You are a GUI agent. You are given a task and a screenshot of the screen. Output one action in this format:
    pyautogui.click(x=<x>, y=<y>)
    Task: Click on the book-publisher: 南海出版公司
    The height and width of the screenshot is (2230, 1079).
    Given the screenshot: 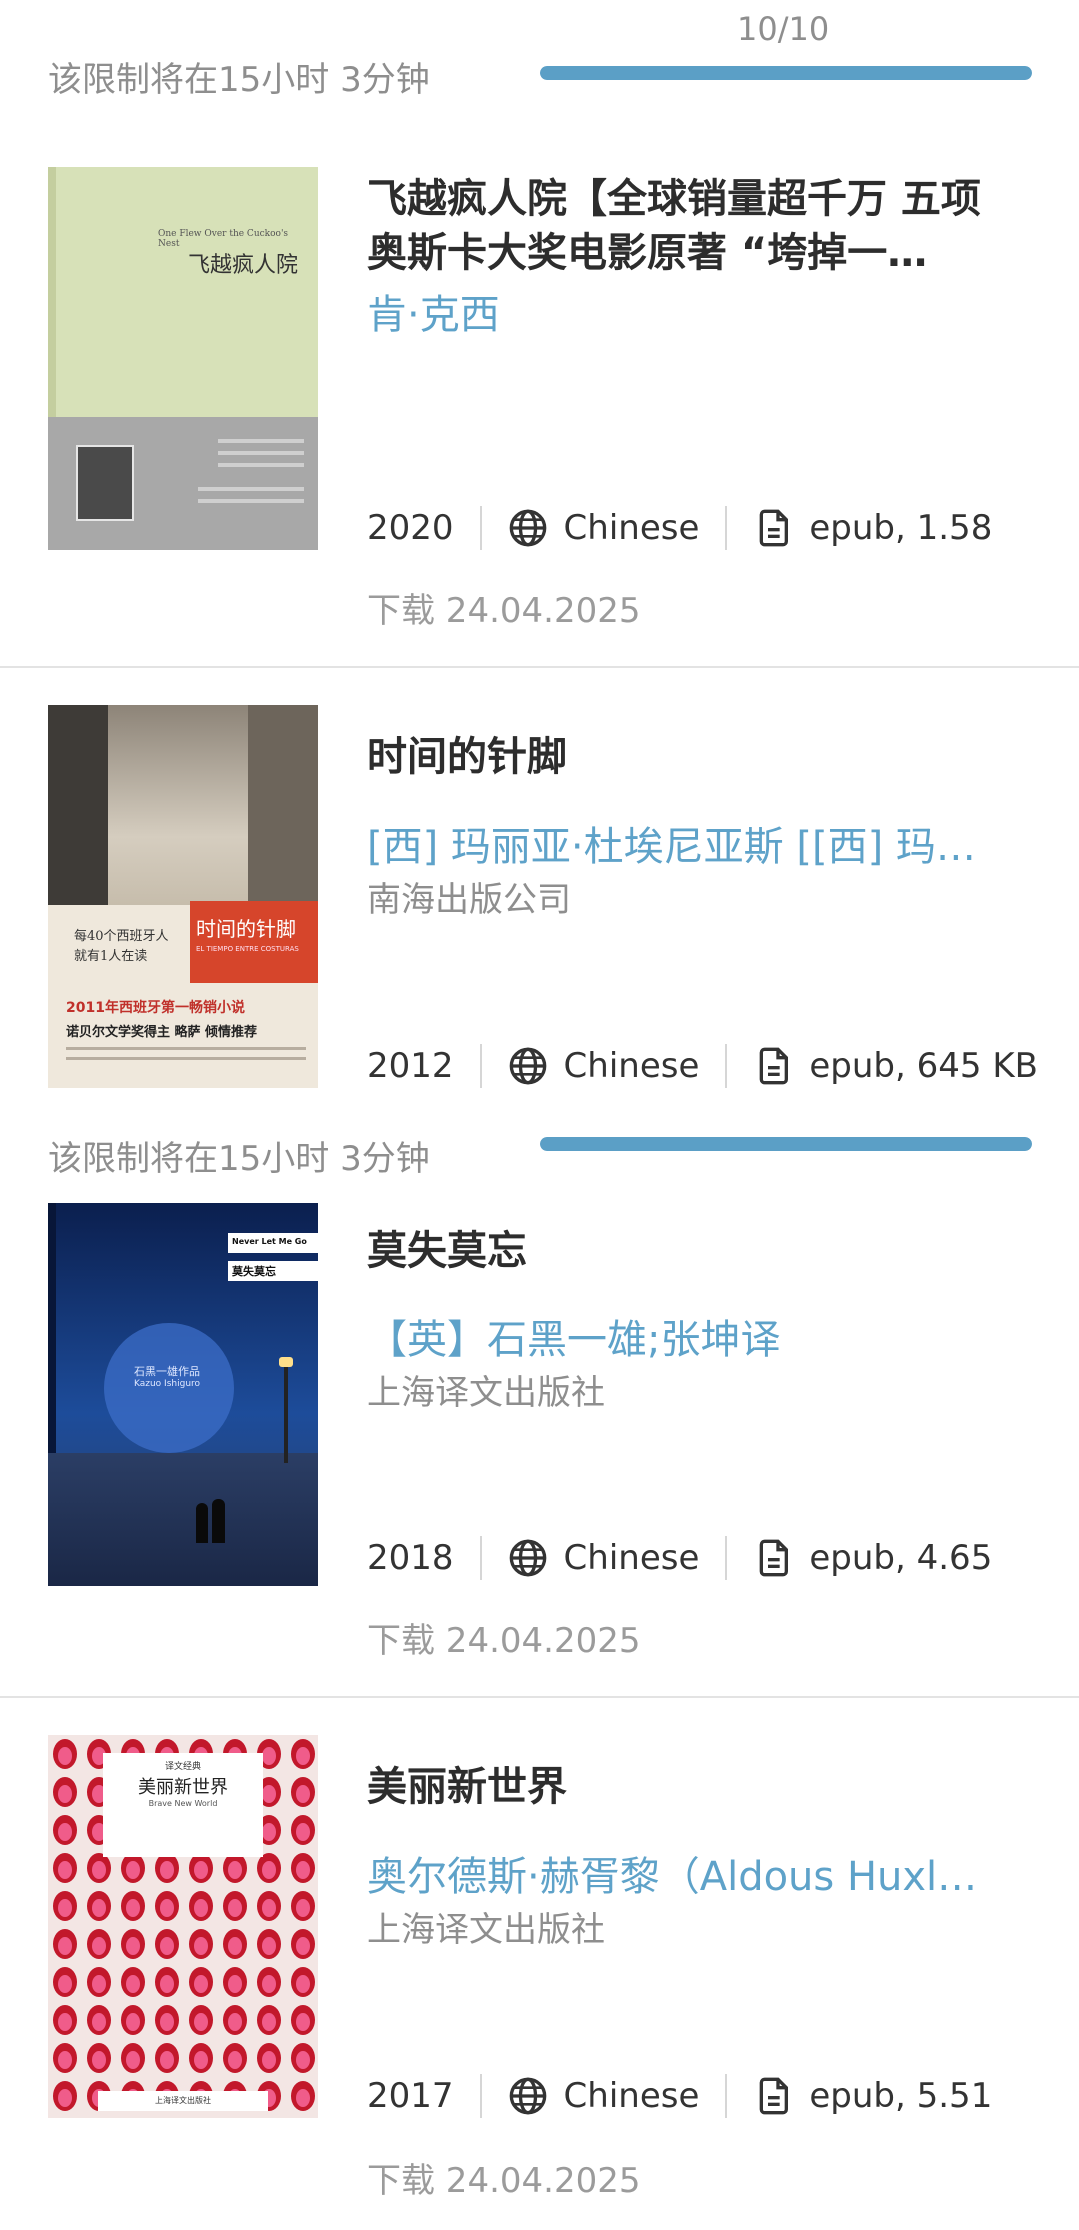 What is the action you would take?
    pyautogui.click(x=469, y=900)
    